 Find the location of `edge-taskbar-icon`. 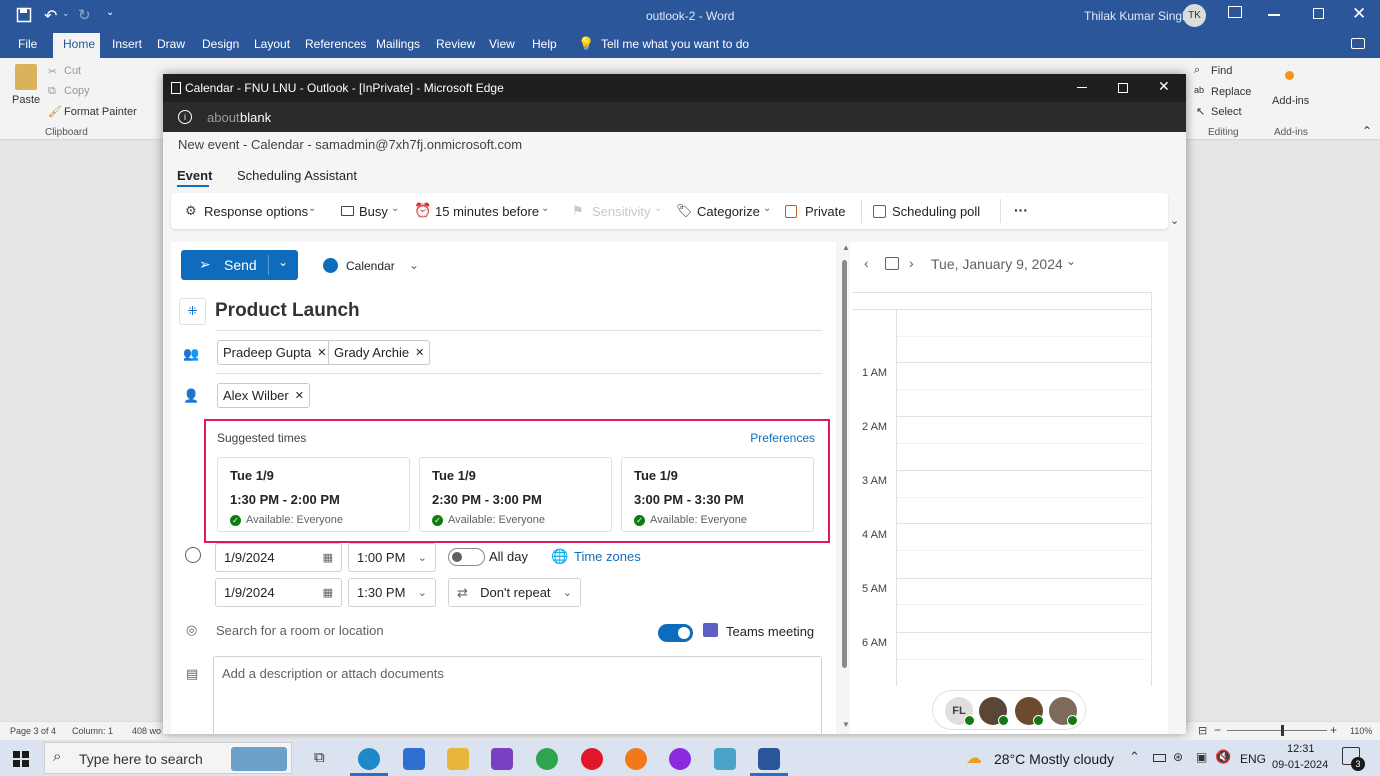

edge-taskbar-icon is located at coordinates (369, 759).